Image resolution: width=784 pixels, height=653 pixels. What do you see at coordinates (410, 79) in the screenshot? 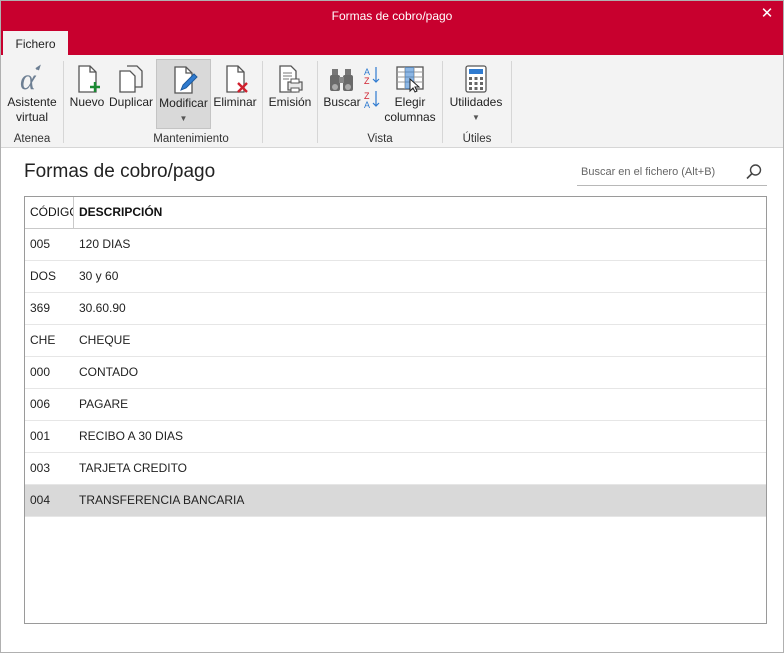
I see `columns-icon` at bounding box center [410, 79].